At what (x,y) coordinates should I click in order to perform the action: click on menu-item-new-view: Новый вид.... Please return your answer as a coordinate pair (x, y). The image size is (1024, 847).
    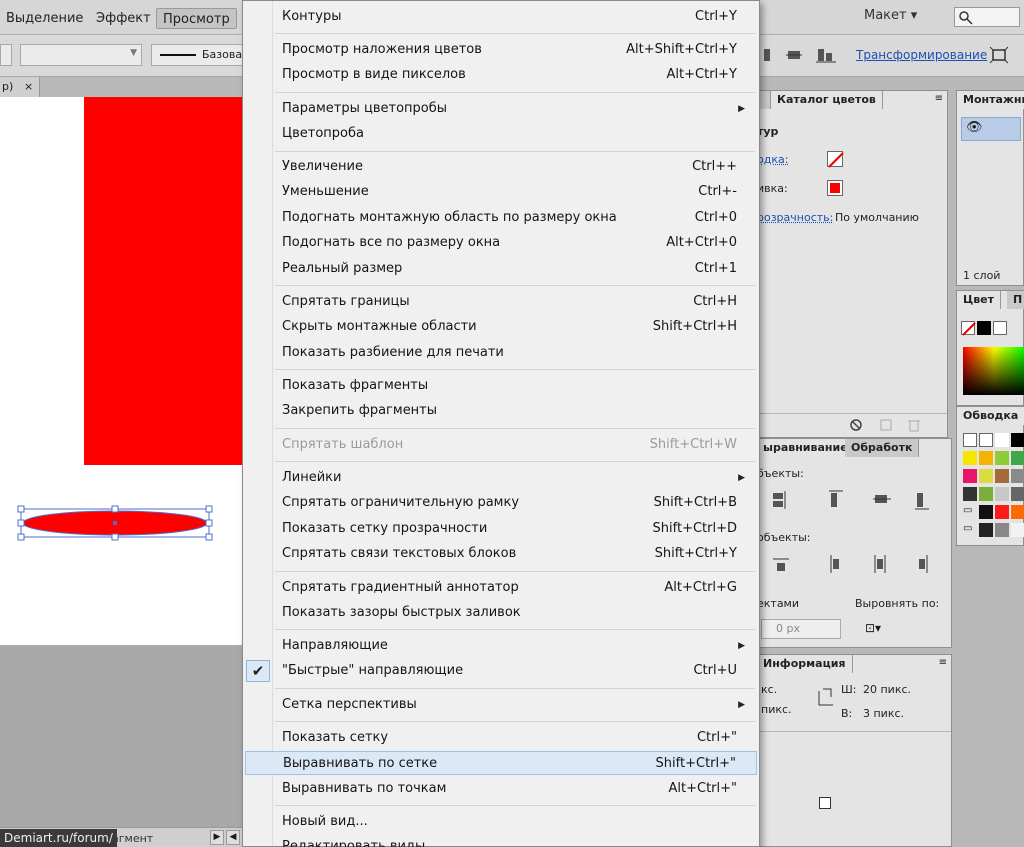
    Looking at the image, I should click on (501, 822).